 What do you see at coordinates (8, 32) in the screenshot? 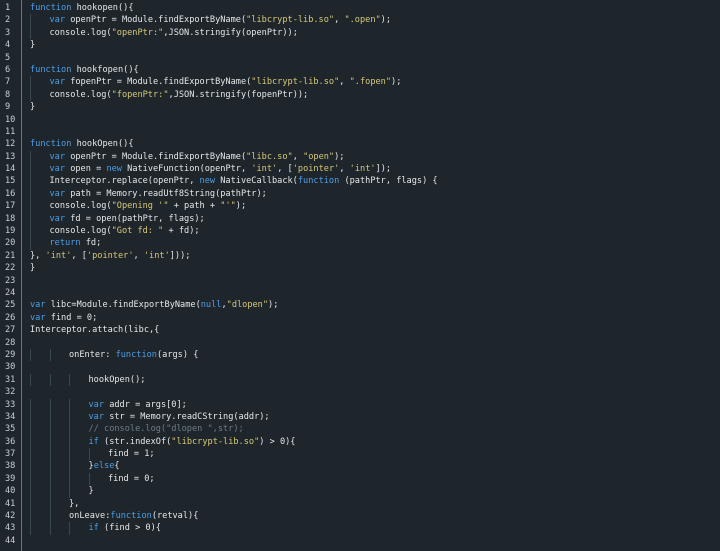
I see `line-number: 3` at bounding box center [8, 32].